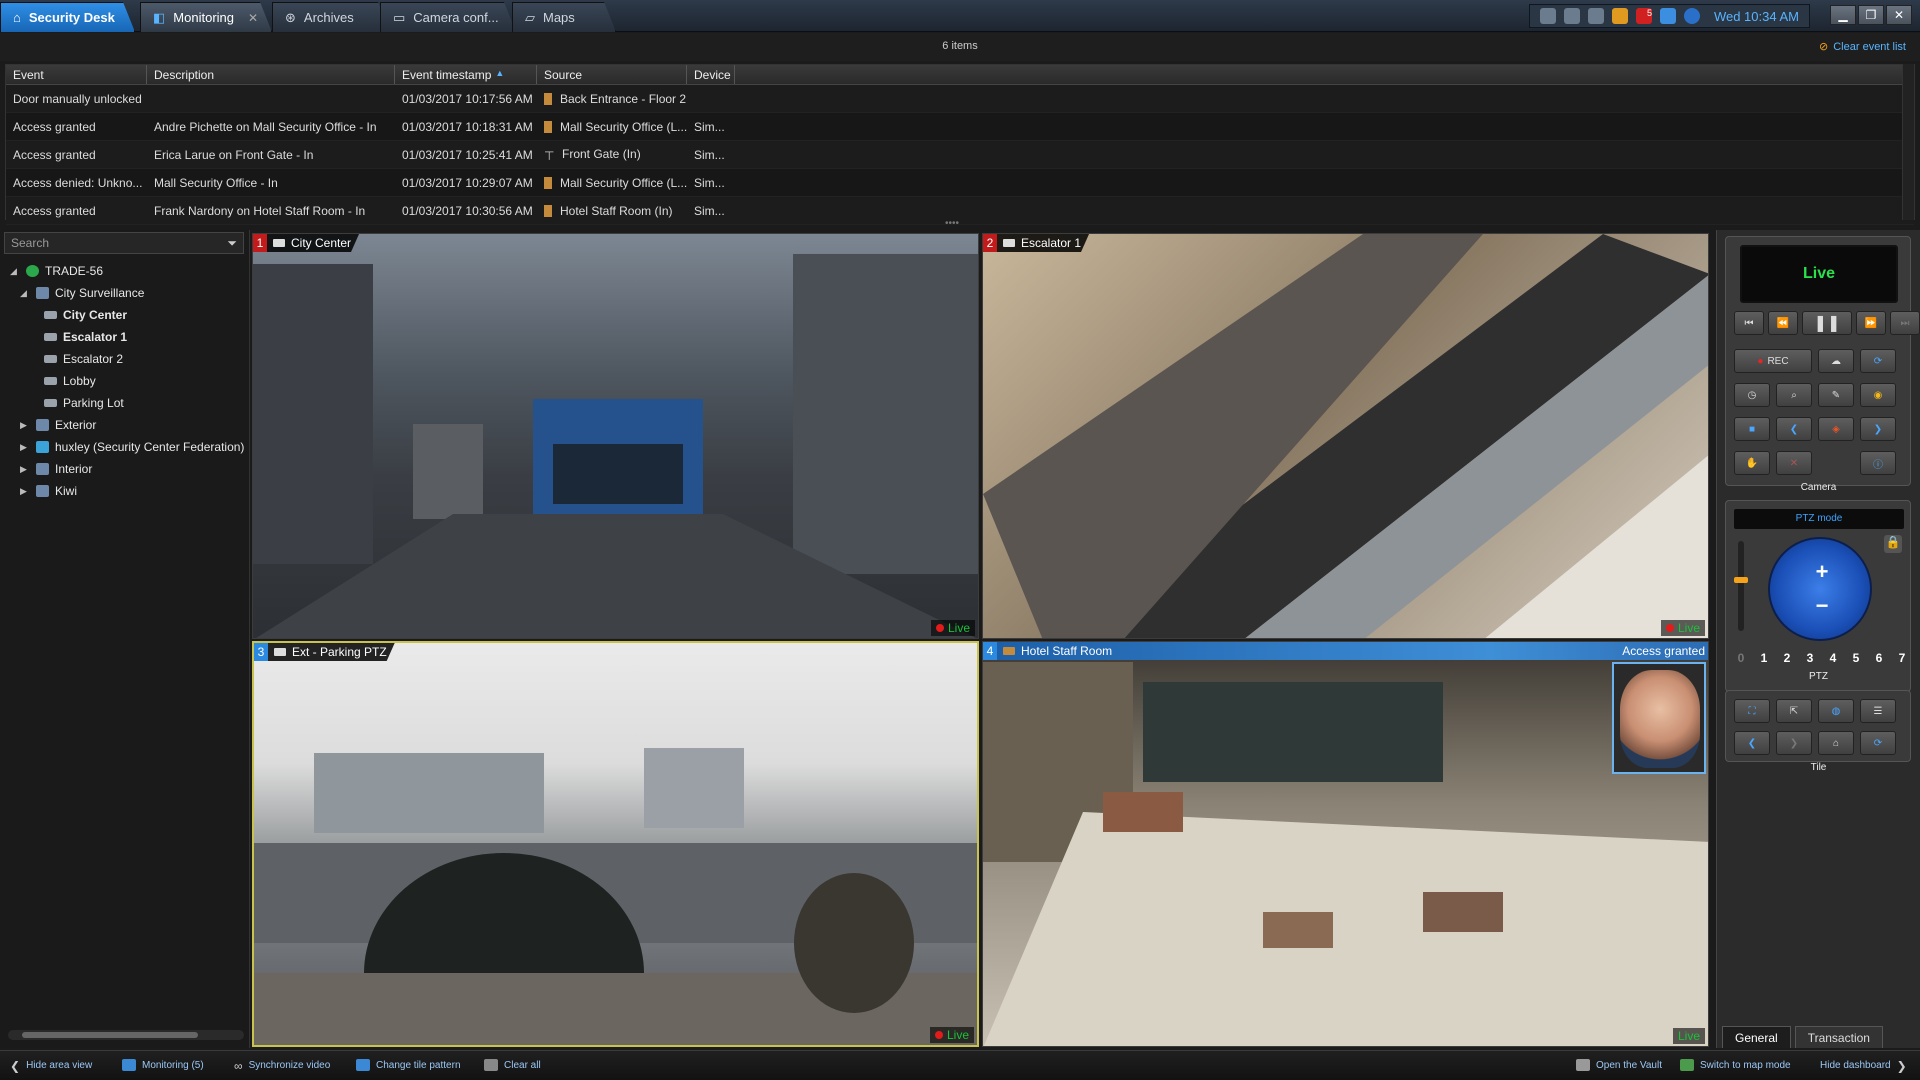 Image resolution: width=1920 pixels, height=1080 pixels. I want to click on slider-thumb, so click(1741, 580).